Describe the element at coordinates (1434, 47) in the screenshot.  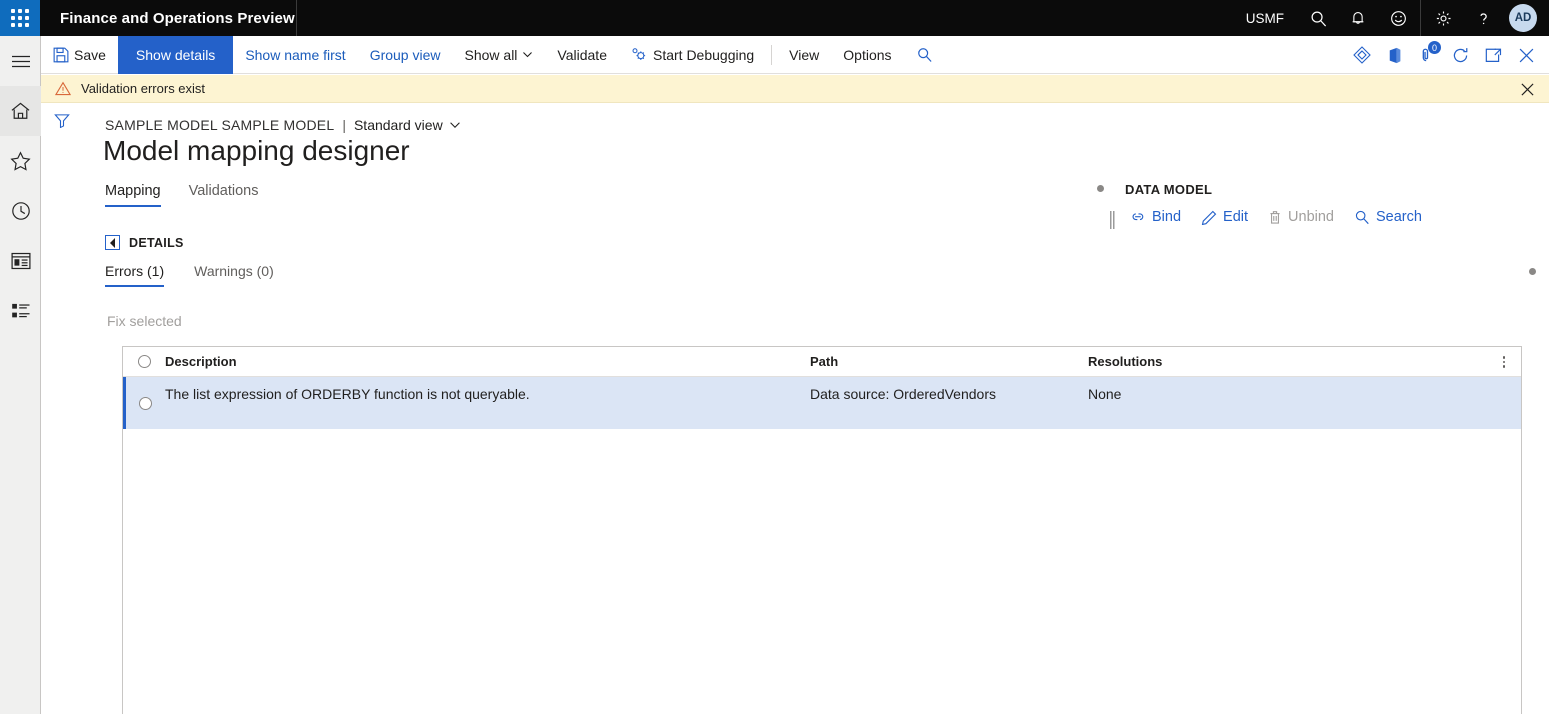
I see `attachments-badge: 0` at that location.